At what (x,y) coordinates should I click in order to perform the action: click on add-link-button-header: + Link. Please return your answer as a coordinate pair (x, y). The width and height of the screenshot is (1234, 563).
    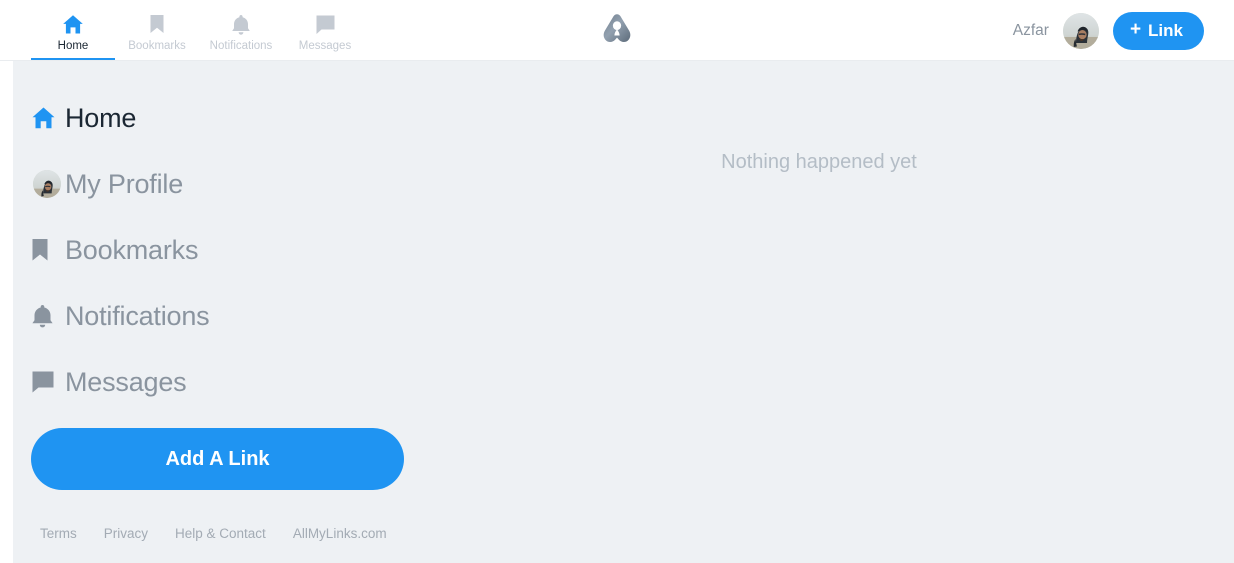
    Looking at the image, I should click on (1158, 30).